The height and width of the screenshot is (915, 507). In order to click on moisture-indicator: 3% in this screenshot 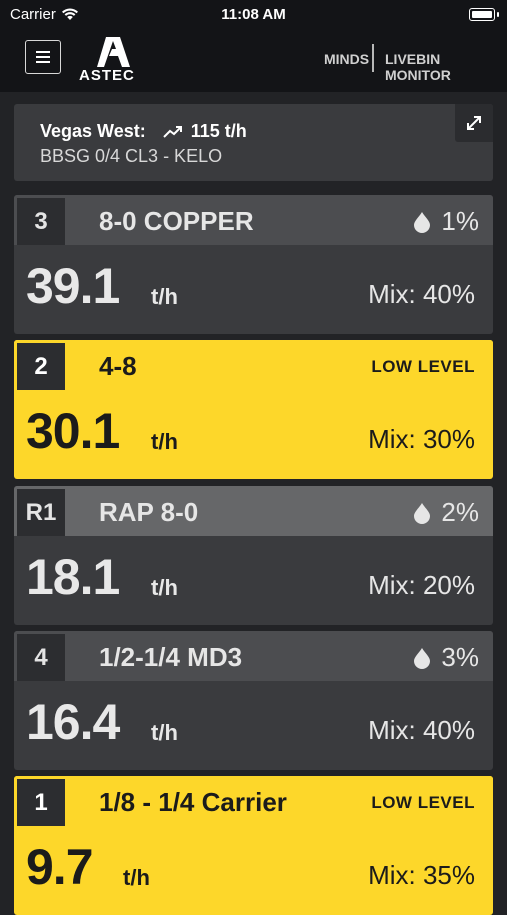, I will do `click(446, 657)`.